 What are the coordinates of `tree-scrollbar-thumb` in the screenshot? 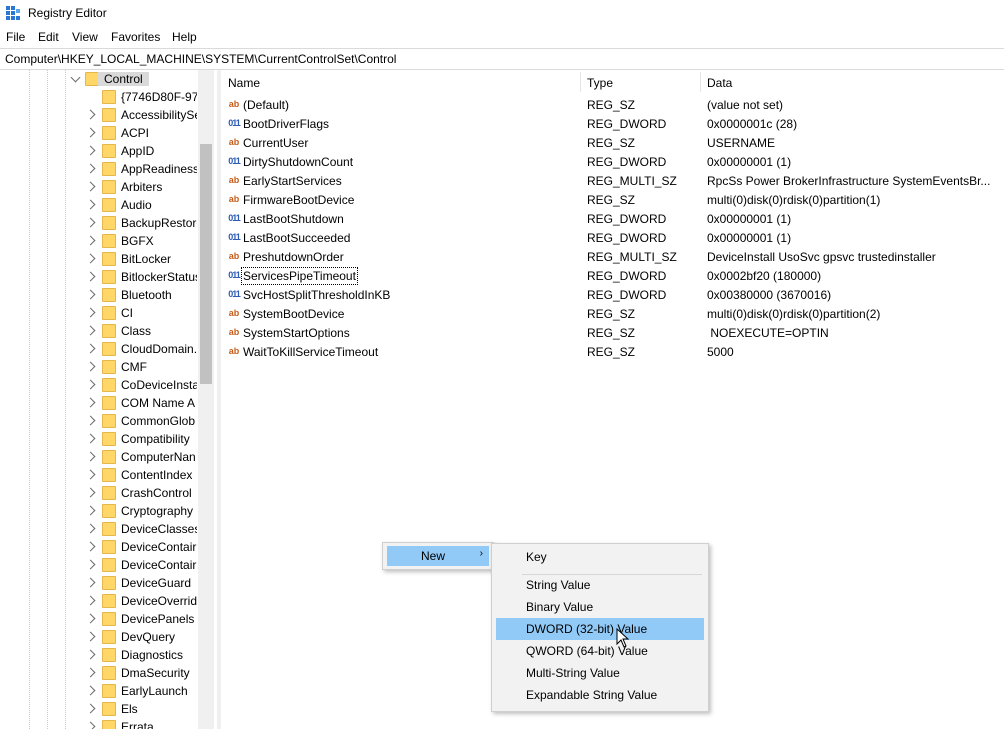 It's located at (206, 264).